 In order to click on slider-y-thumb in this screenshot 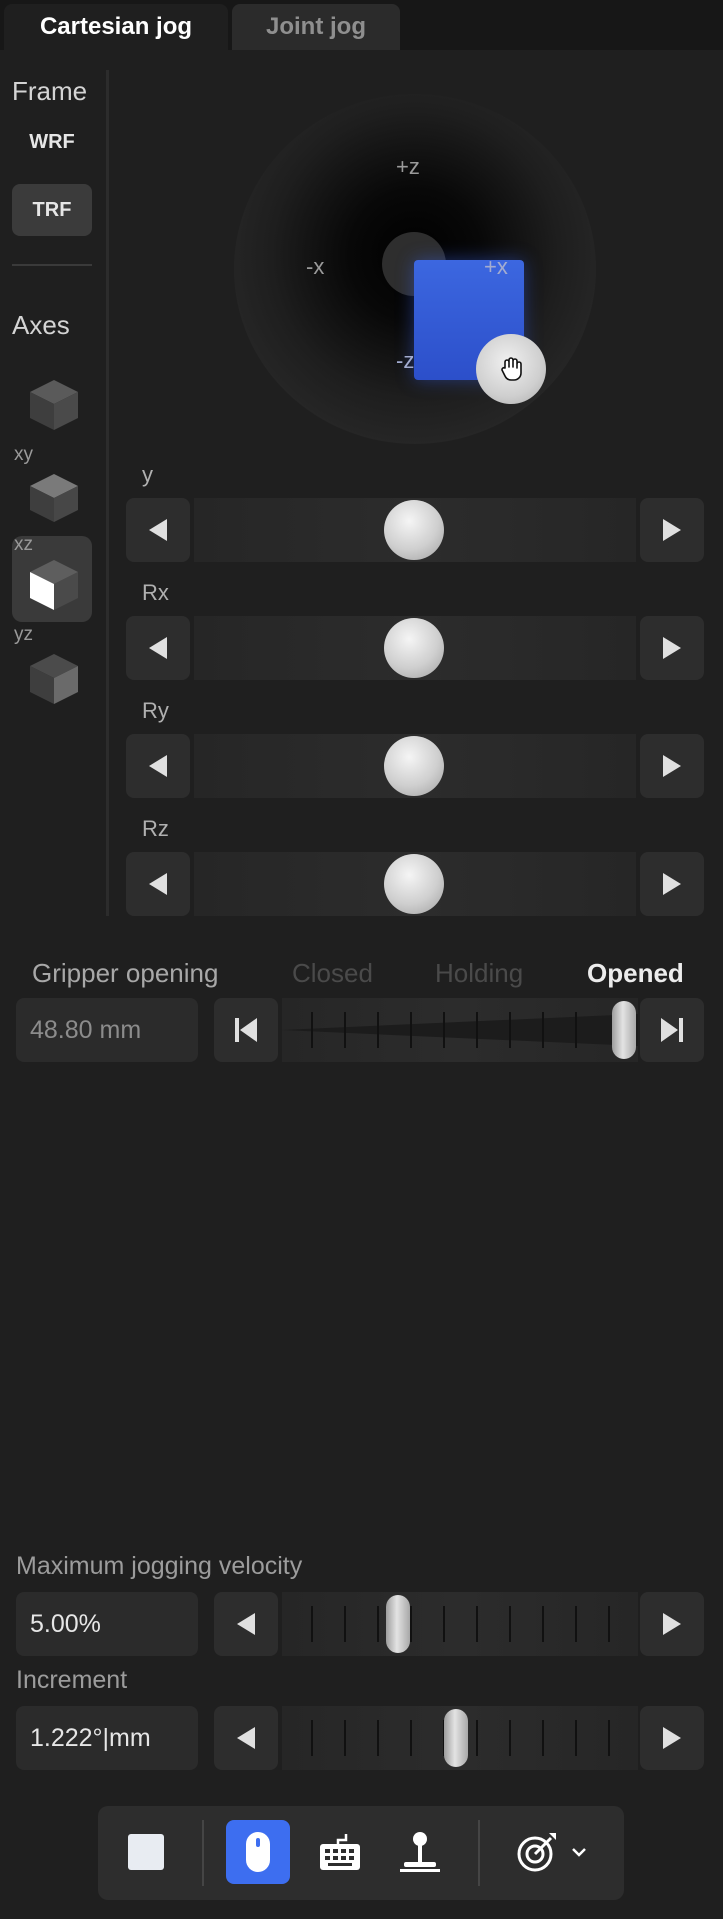, I will do `click(414, 530)`.